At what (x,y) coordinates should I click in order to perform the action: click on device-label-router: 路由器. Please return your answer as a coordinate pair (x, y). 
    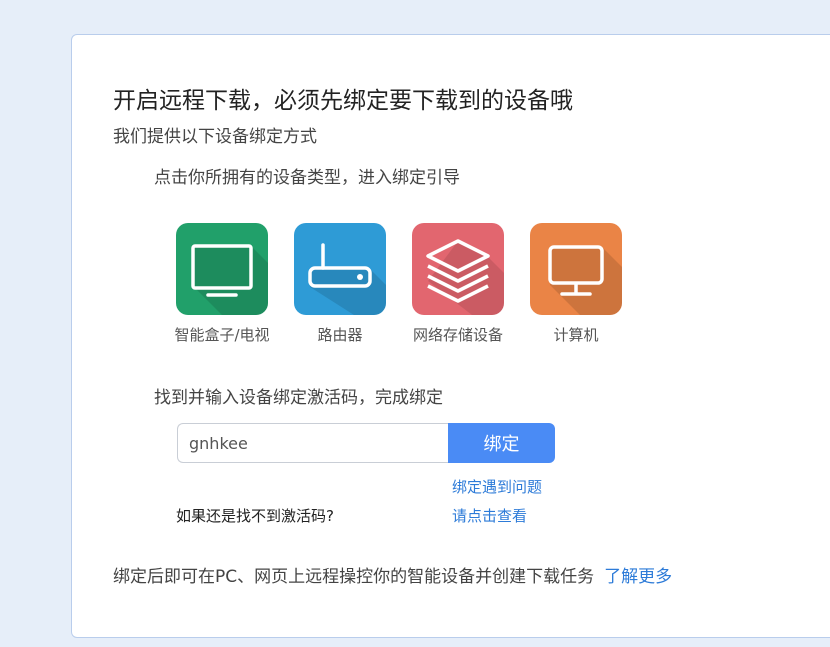
    Looking at the image, I should click on (340, 335).